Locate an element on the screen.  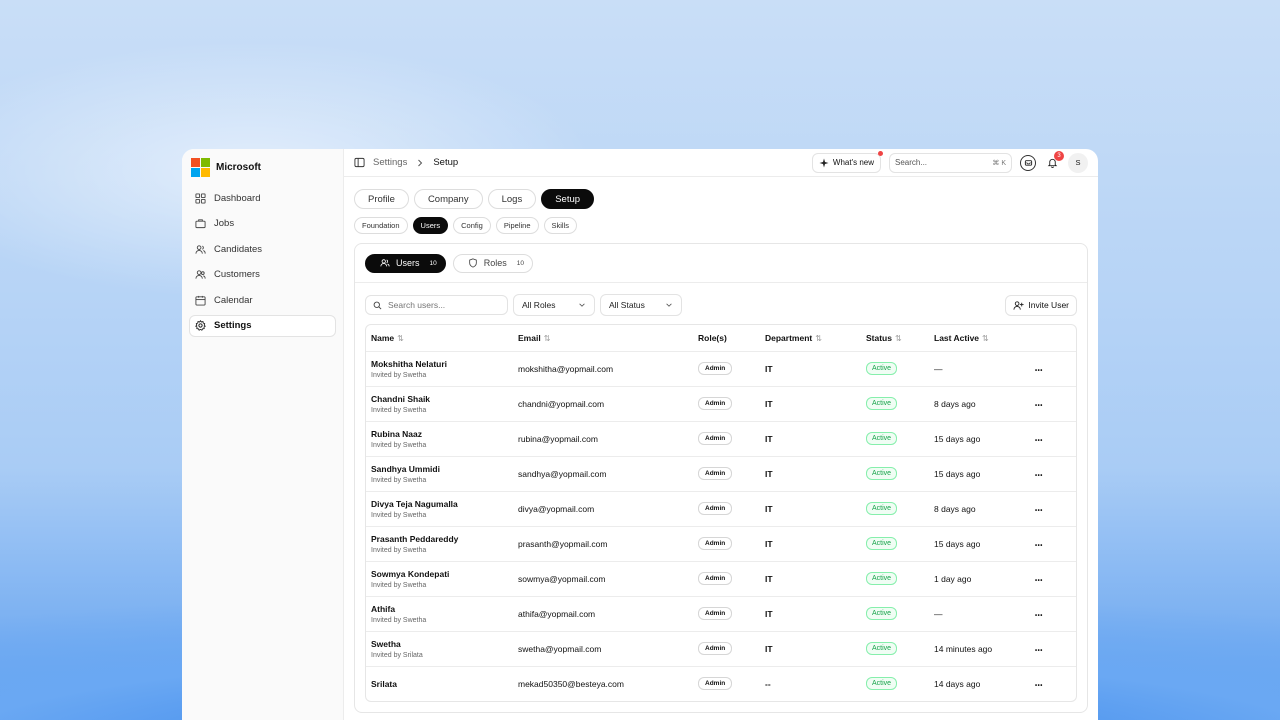
sidebar-item-dashboard: Dashboard is located at coordinates (262, 198).